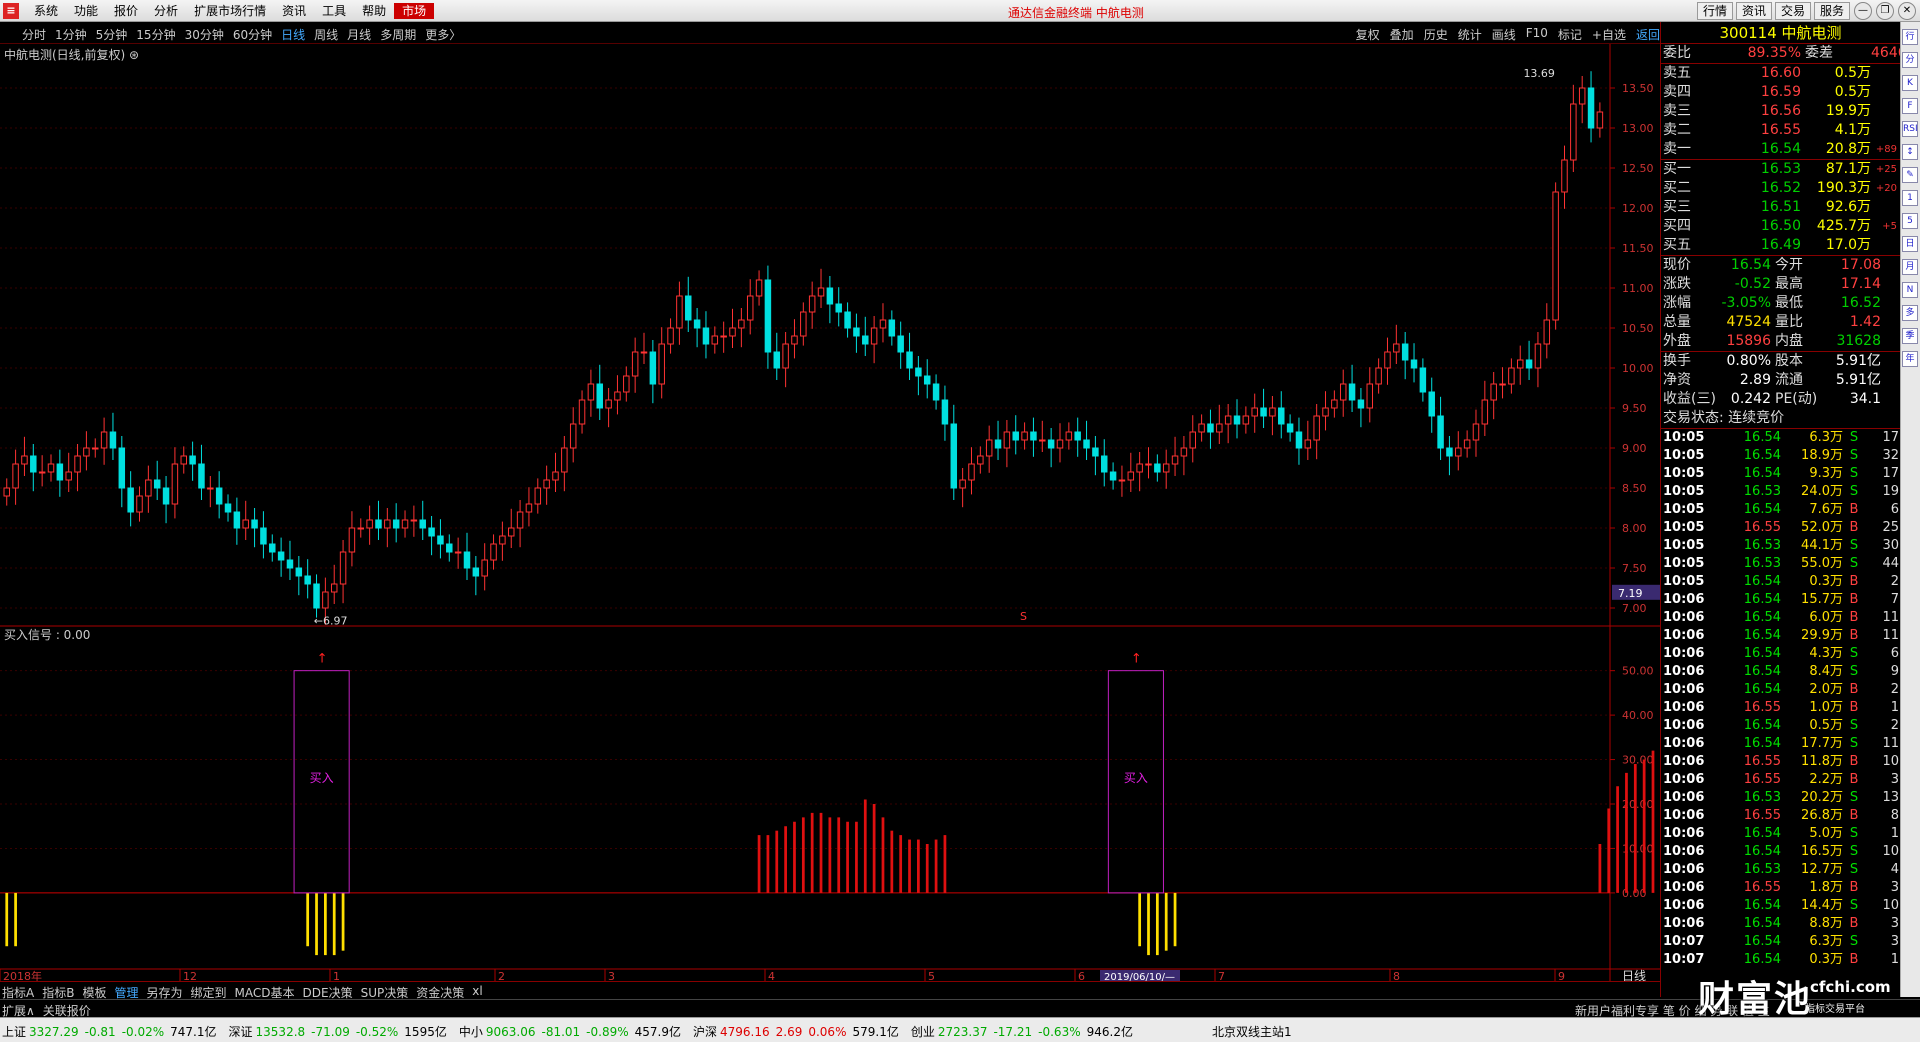 Image resolution: width=1920 pixels, height=1042 pixels. Describe the element at coordinates (1677, 303) in the screenshot. I see `stat-label: 涨幅` at that location.